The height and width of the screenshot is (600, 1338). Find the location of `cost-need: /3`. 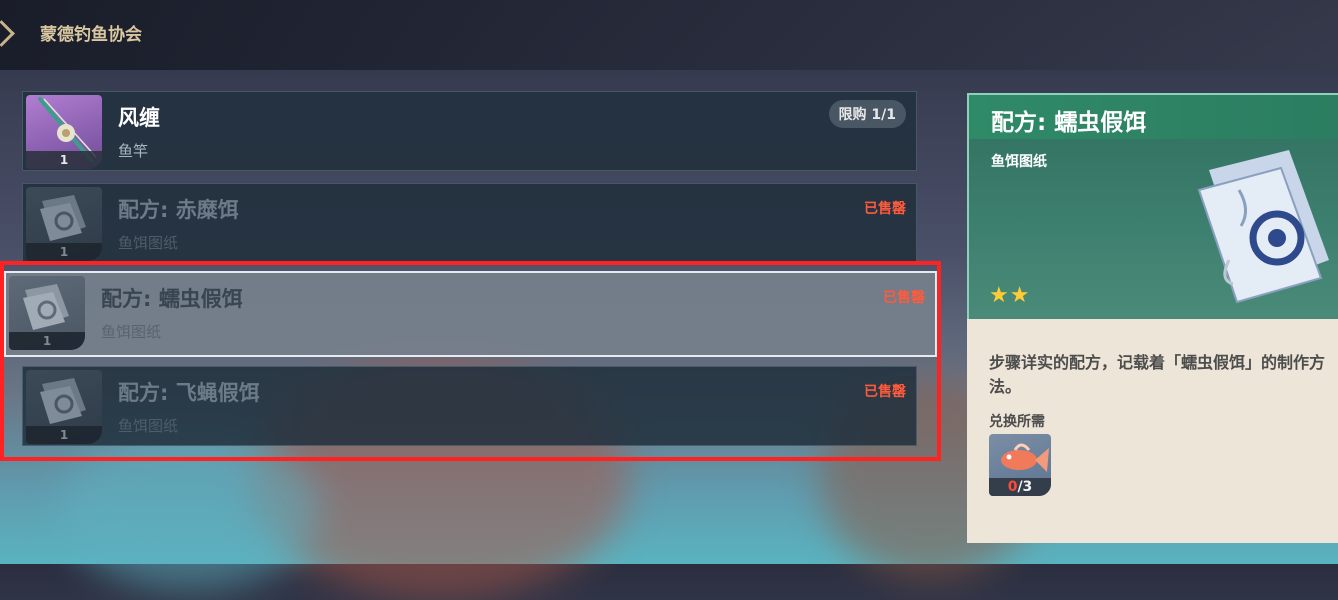

cost-need: /3 is located at coordinates (1025, 487).